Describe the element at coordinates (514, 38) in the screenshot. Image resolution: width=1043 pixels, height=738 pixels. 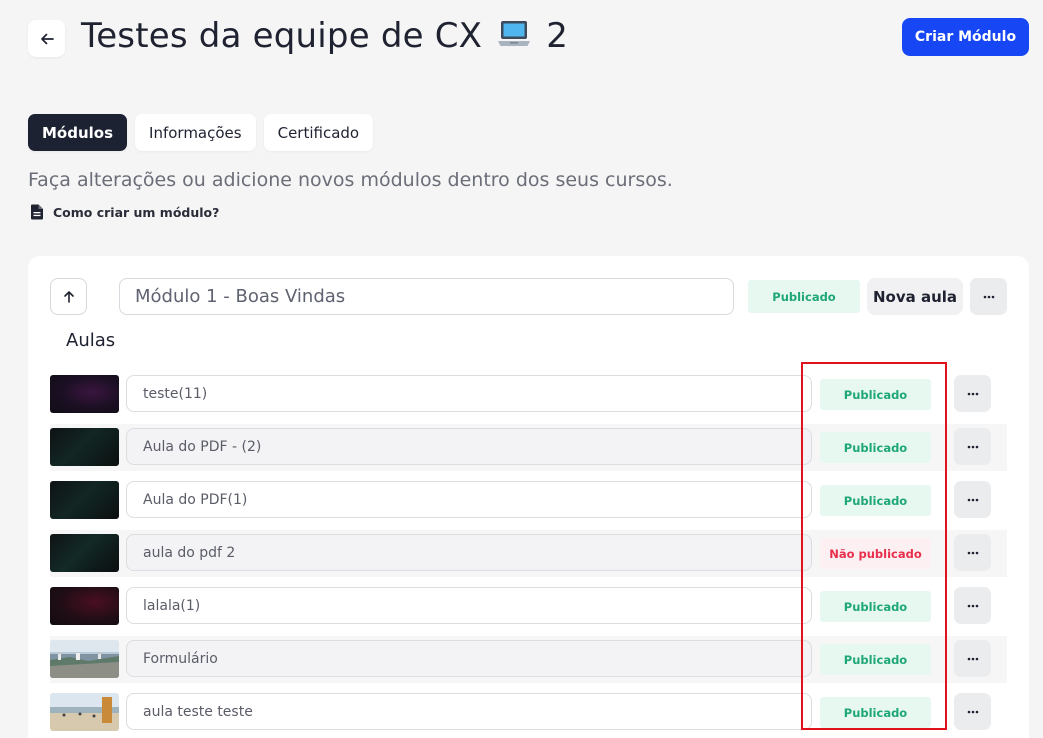
I see `laptop-icon` at that location.